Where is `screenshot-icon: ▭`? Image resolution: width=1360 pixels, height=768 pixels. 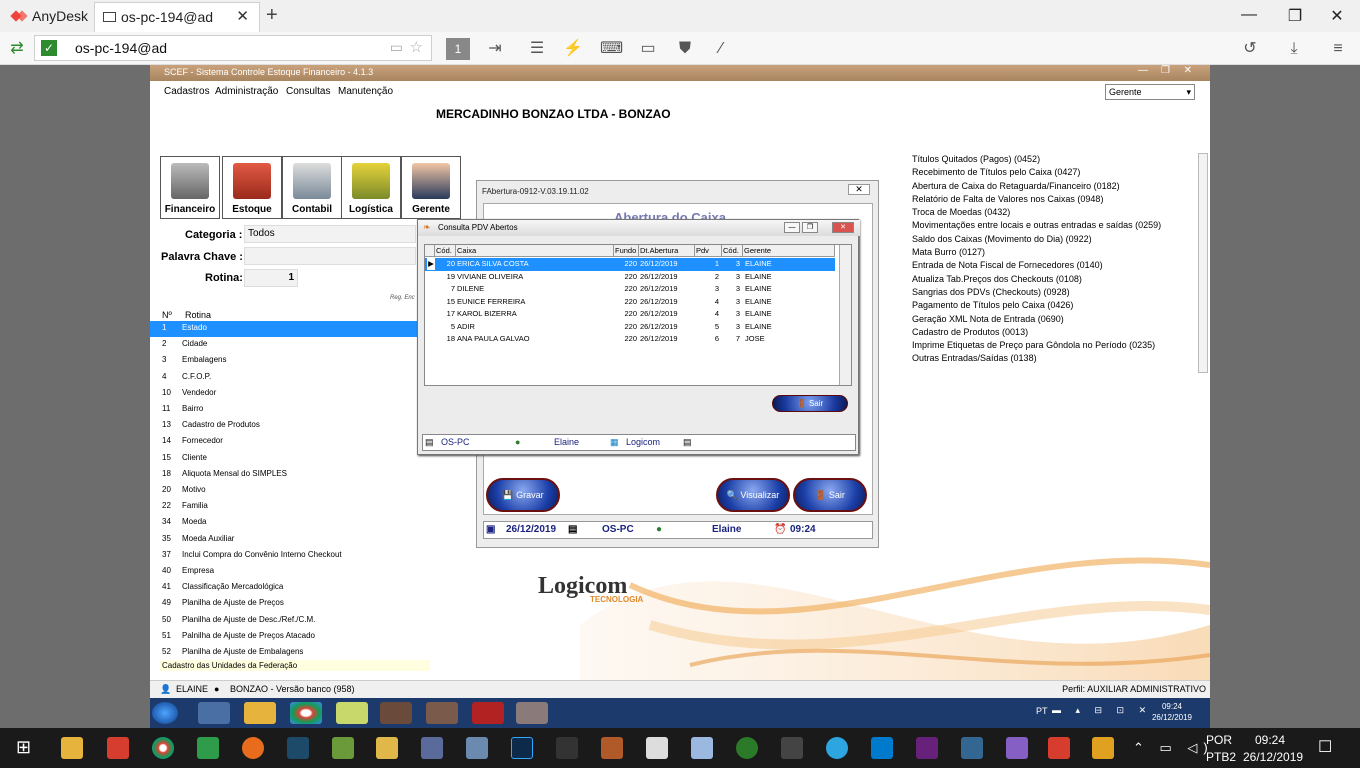 screenshot-icon: ▭ is located at coordinates (396, 47).